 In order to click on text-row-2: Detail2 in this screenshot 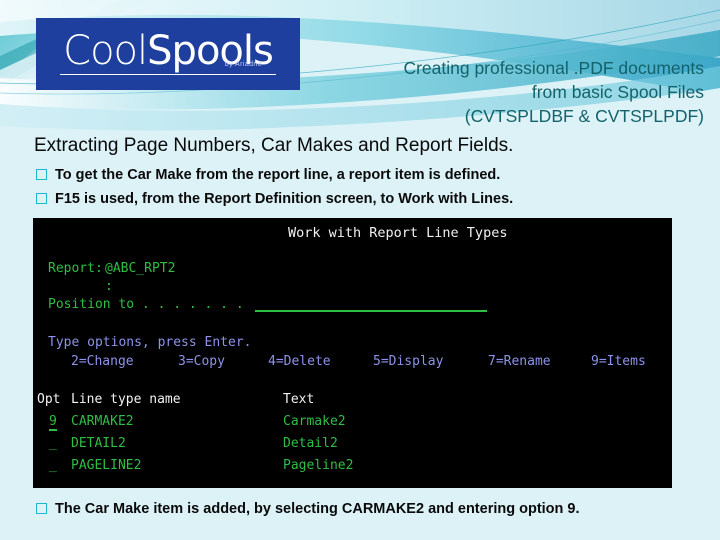, I will do `click(310, 443)`.